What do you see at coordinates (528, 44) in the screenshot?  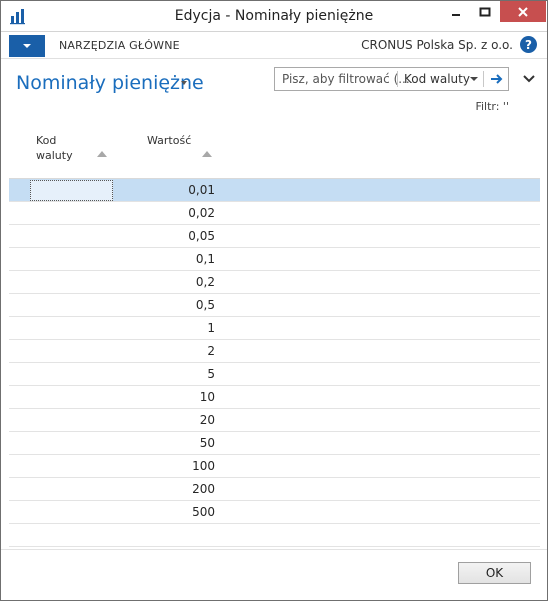 I see `help-icon: ?` at bounding box center [528, 44].